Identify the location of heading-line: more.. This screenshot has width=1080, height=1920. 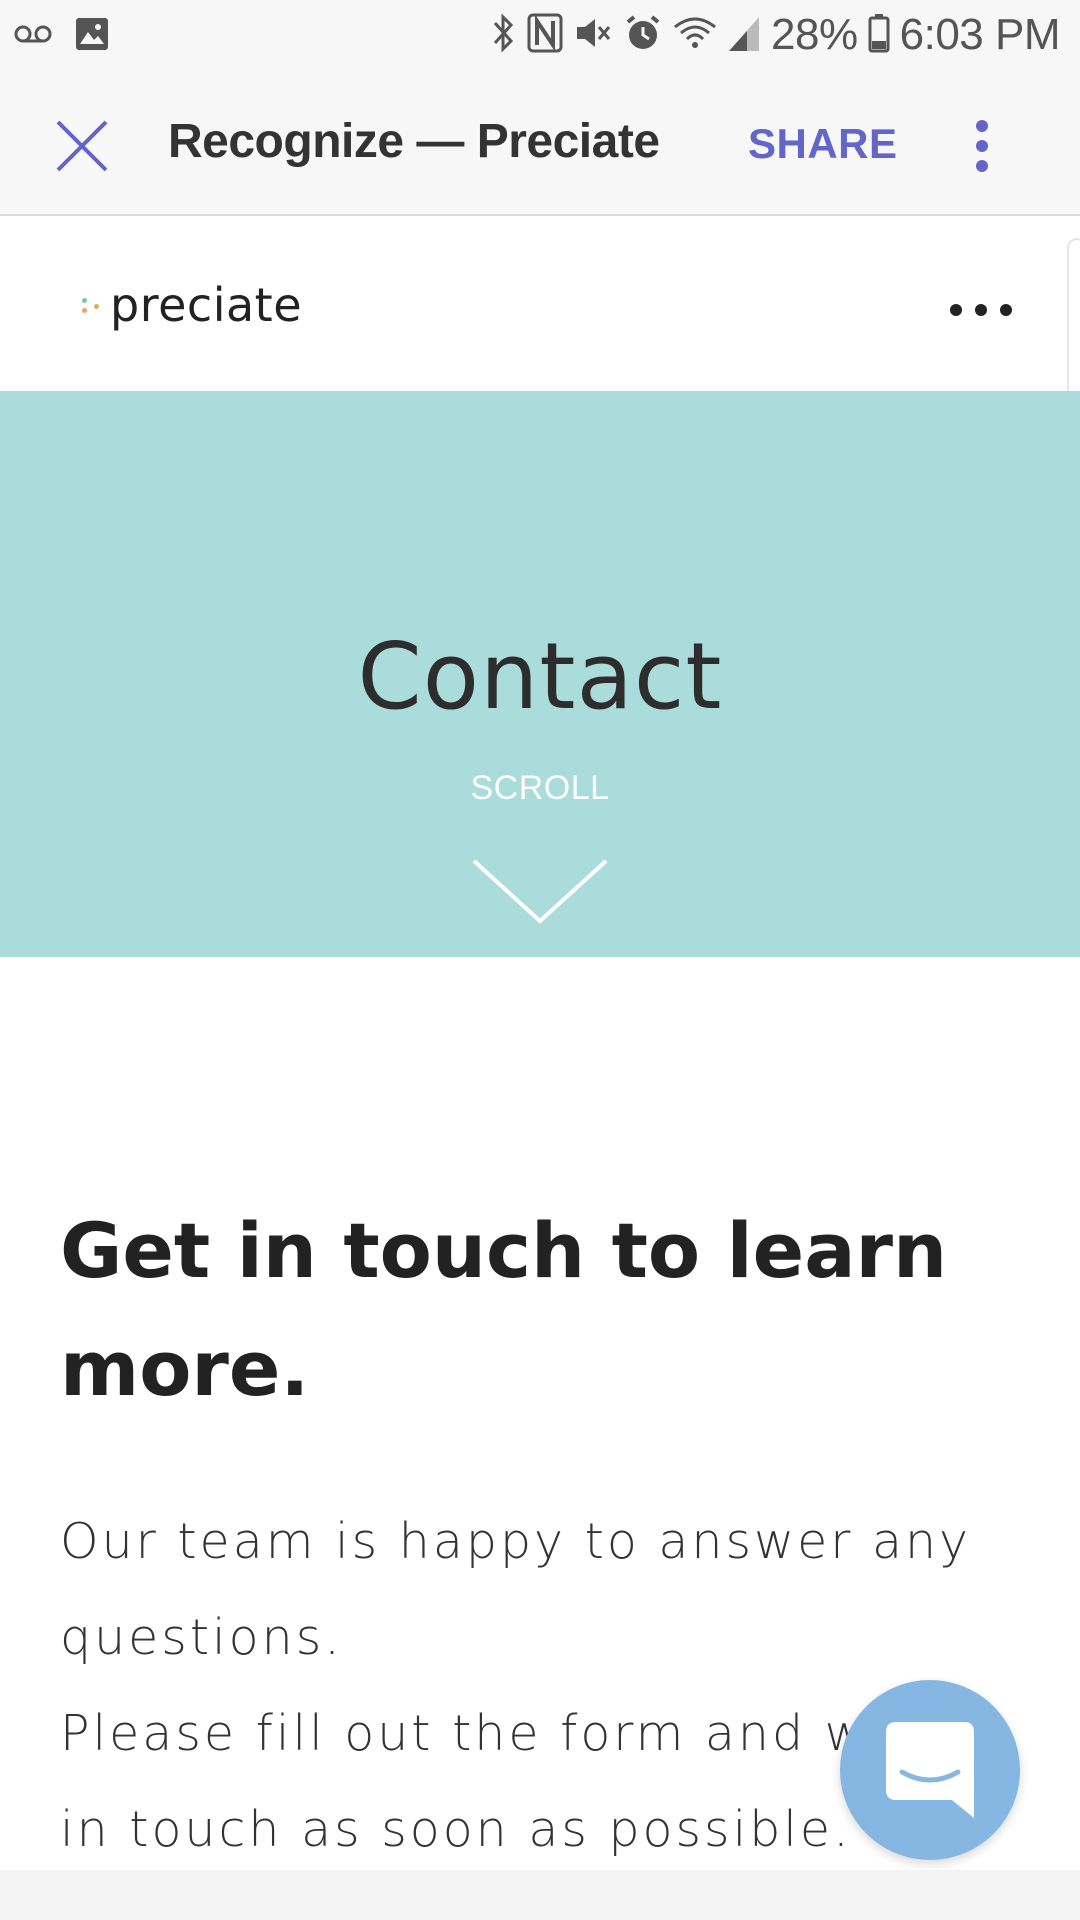
(185, 1368).